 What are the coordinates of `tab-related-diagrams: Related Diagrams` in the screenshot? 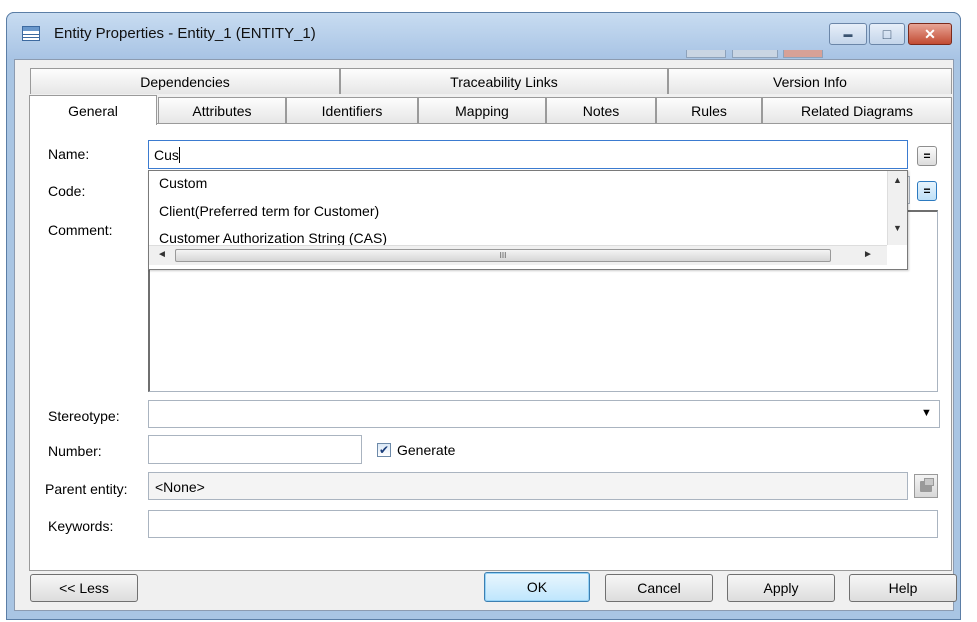 It's located at (857, 110).